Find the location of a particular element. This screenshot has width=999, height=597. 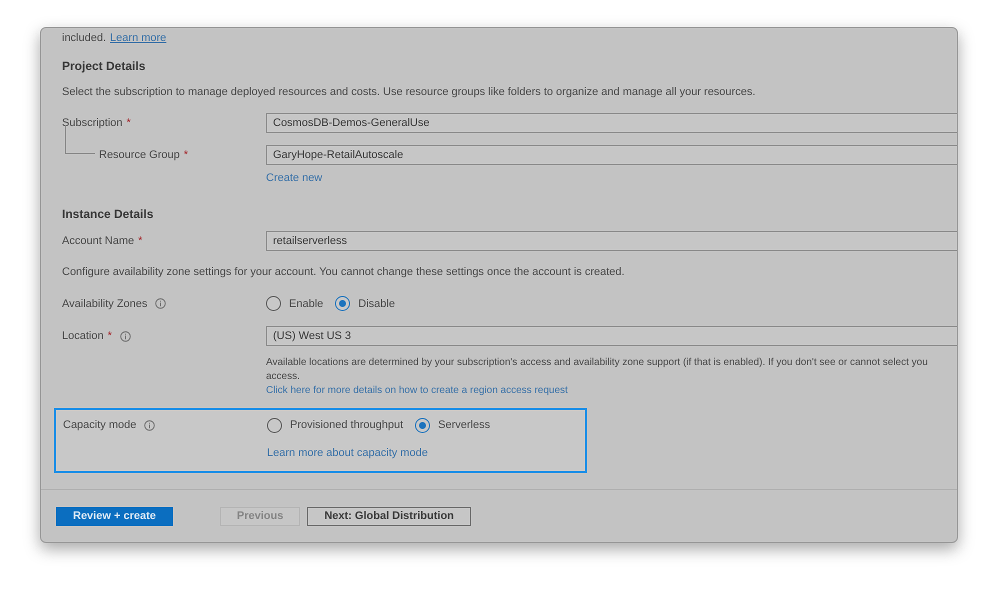

radio-label: Serverless is located at coordinates (464, 425).